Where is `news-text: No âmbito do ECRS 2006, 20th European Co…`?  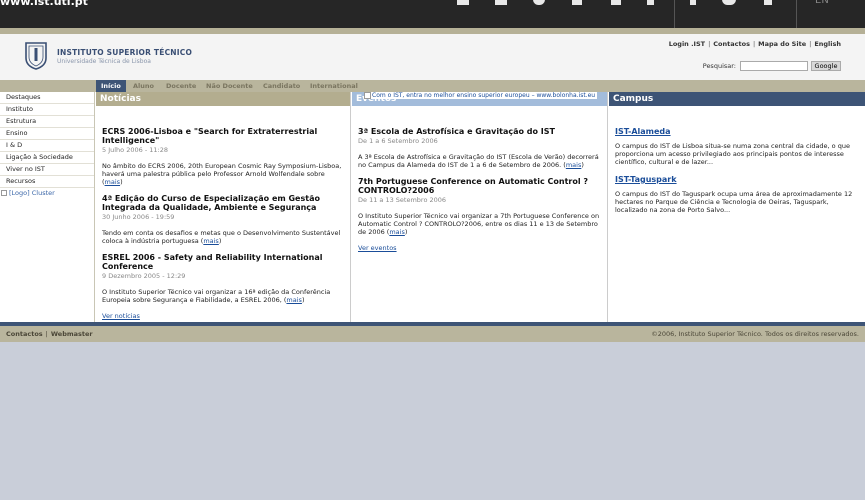
news-text: No âmbito do ECRS 2006, 20th European Co… is located at coordinates (222, 174).